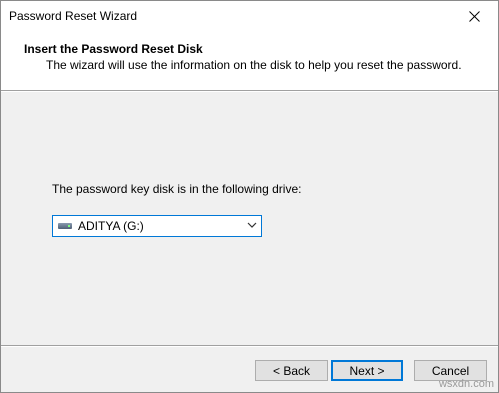 This screenshot has width=499, height=393. Describe the element at coordinates (252, 225) in the screenshot. I see `chevron-down-icon` at that location.